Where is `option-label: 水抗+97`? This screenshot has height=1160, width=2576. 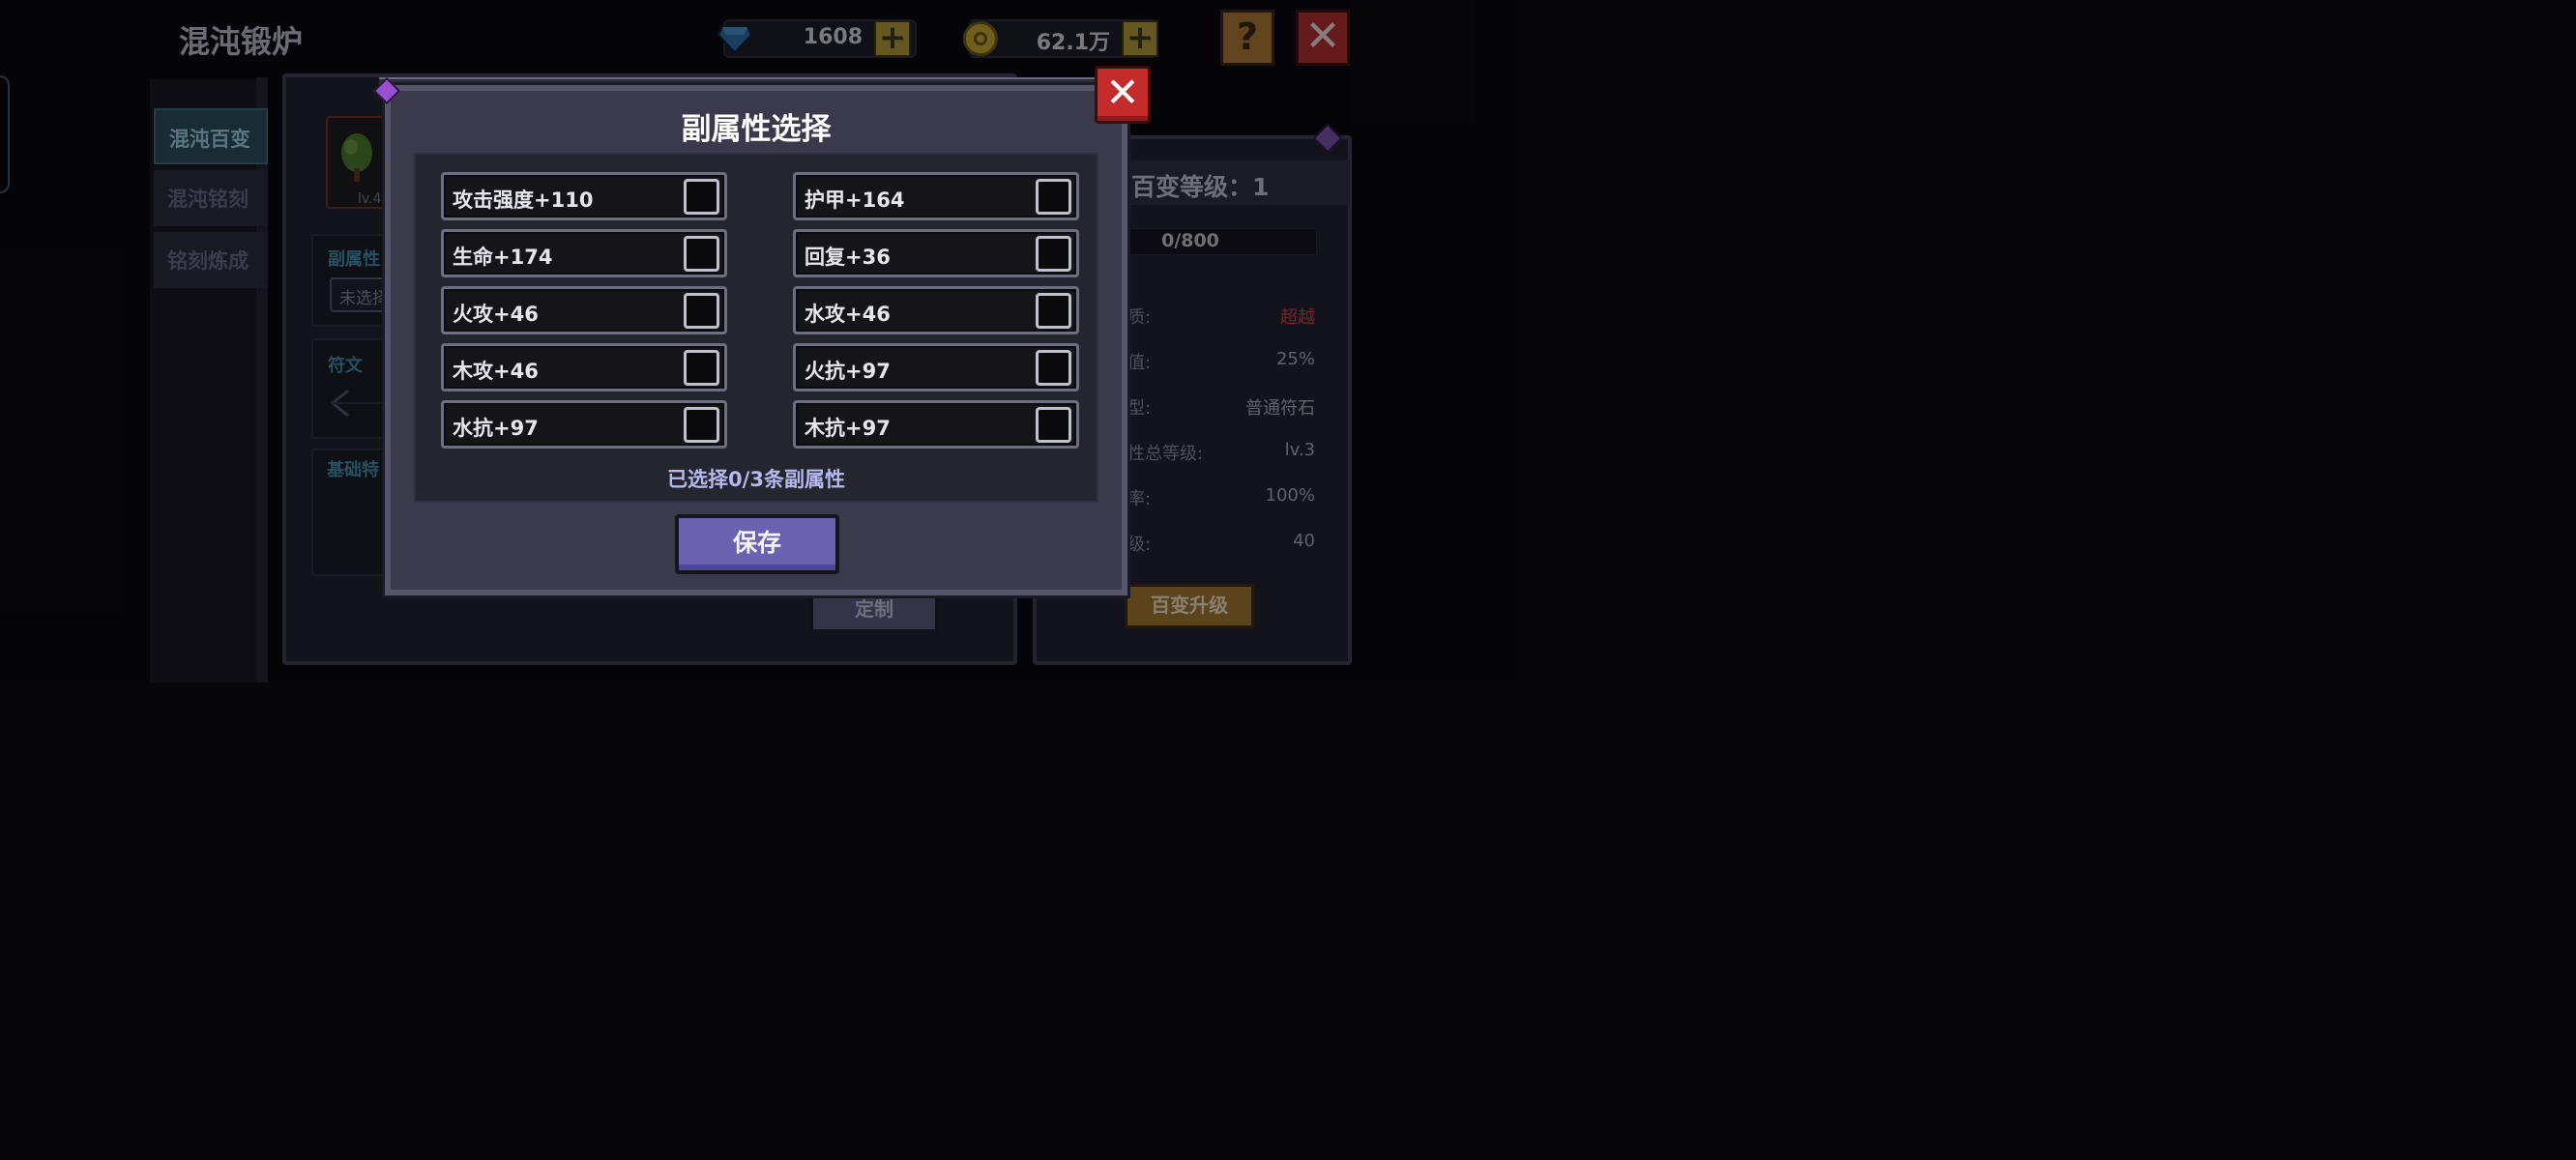
option-label: 水抗+97 is located at coordinates (496, 428).